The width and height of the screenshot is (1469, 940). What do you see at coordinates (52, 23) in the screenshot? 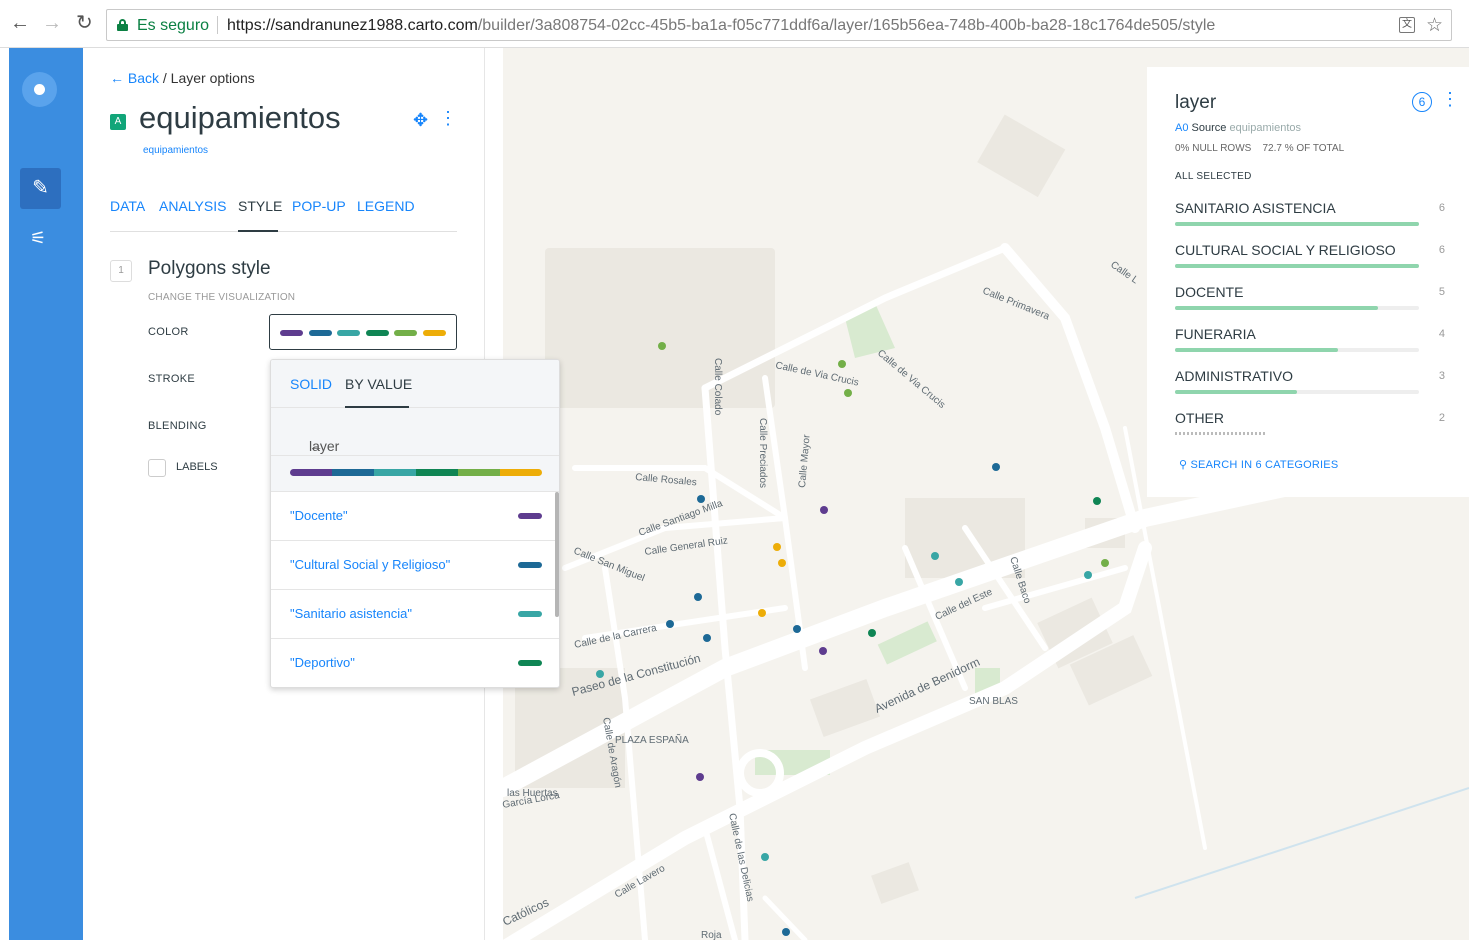
I see `forward-arrow-icon: →` at bounding box center [52, 23].